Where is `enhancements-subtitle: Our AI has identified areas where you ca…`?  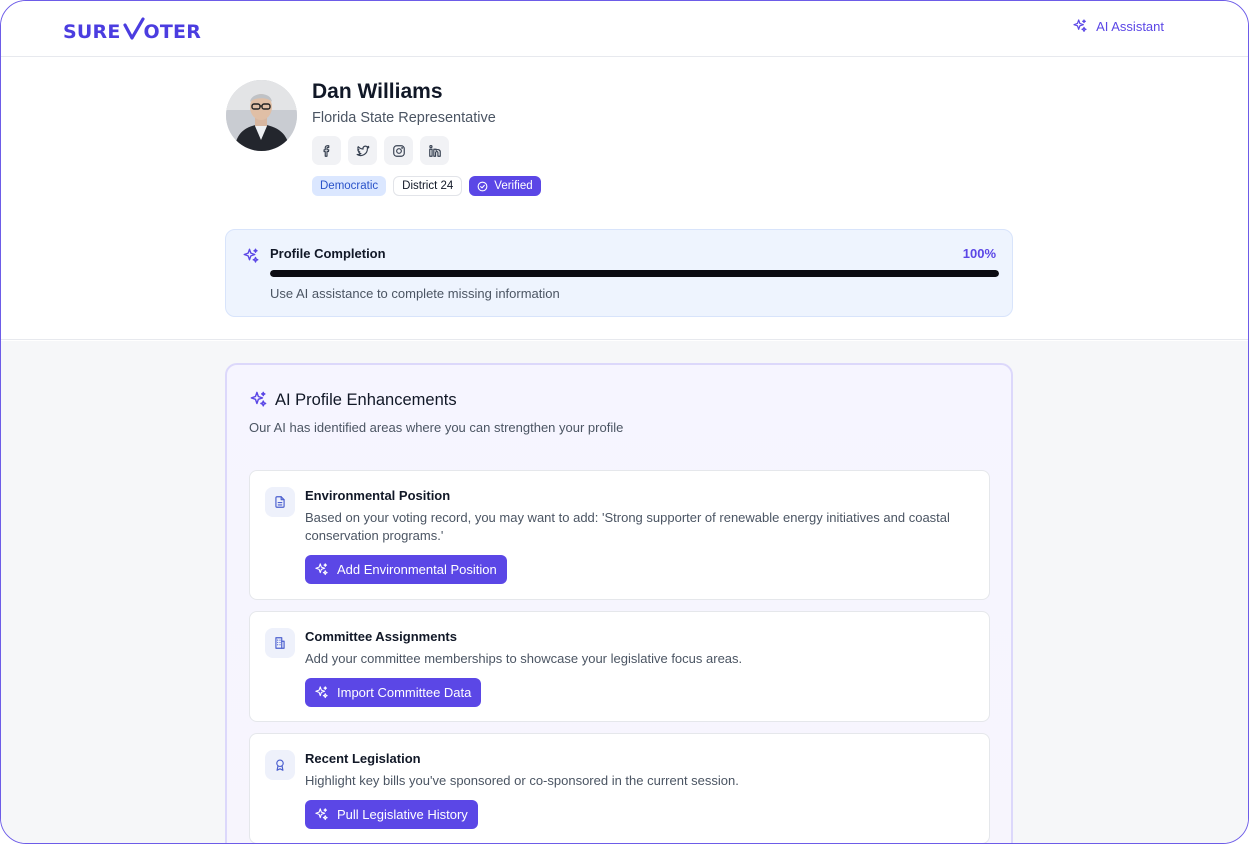 enhancements-subtitle: Our AI has identified areas where you ca… is located at coordinates (436, 427).